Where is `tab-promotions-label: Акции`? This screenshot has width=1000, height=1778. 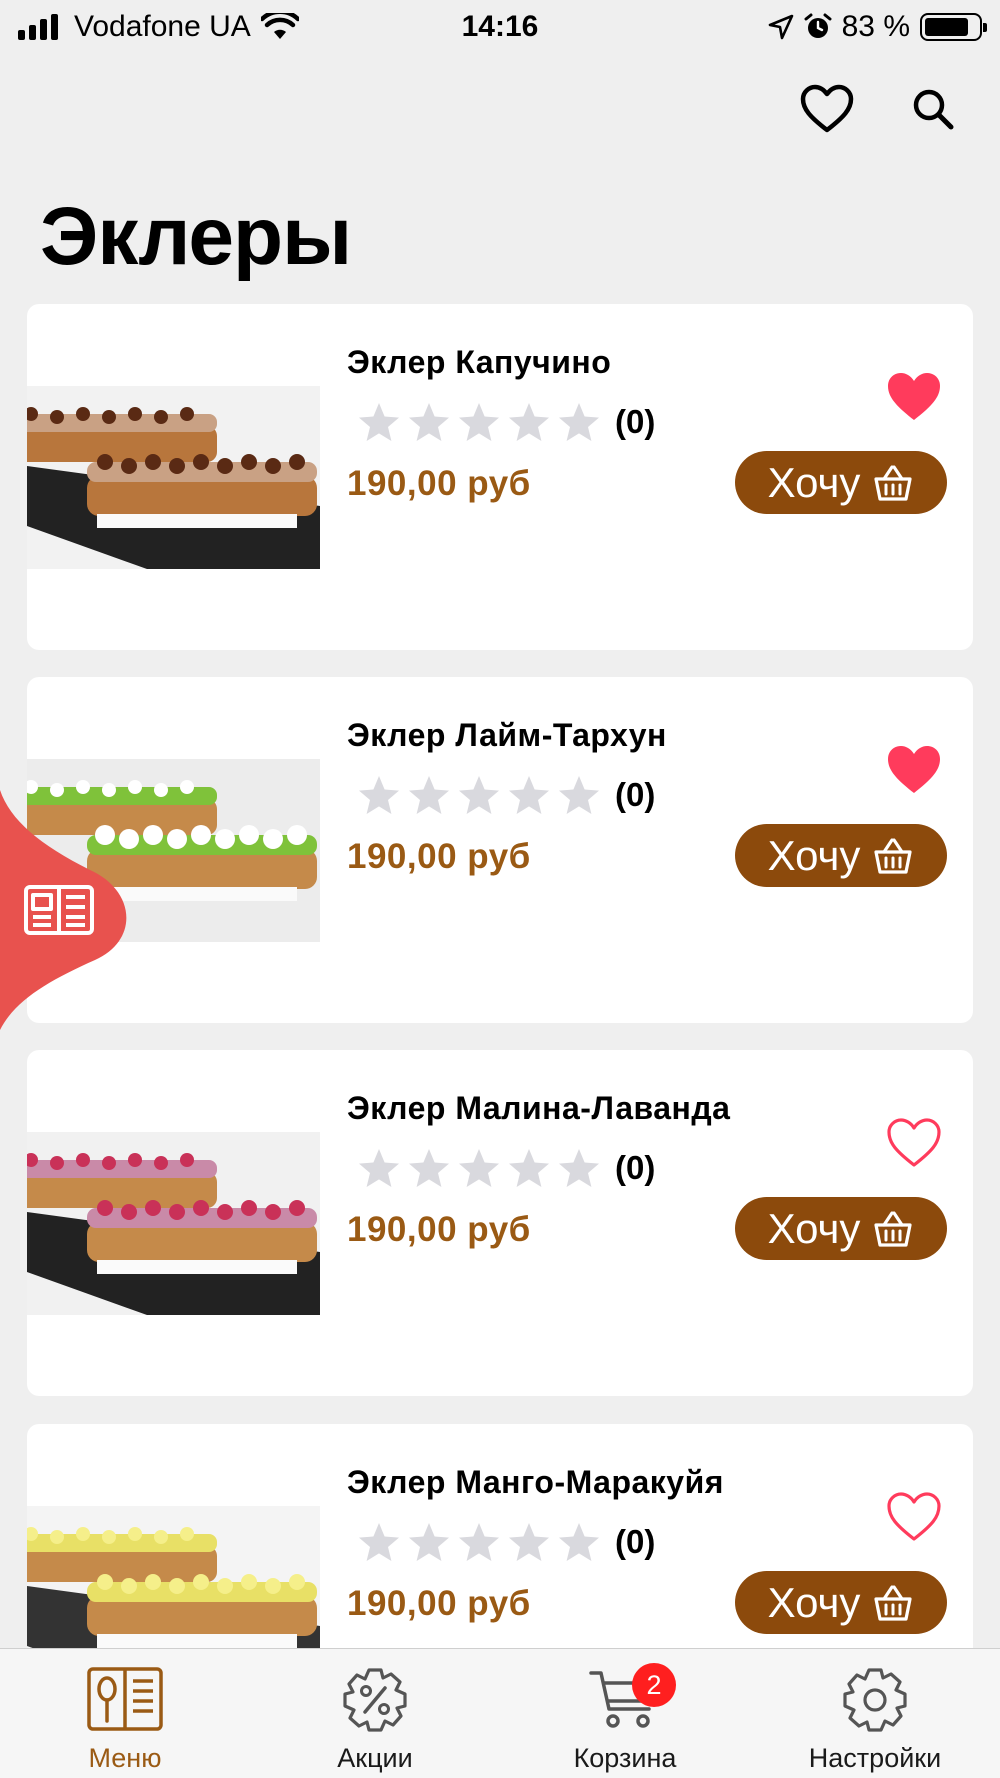
tab-promotions-label: Акции is located at coordinates (375, 1758).